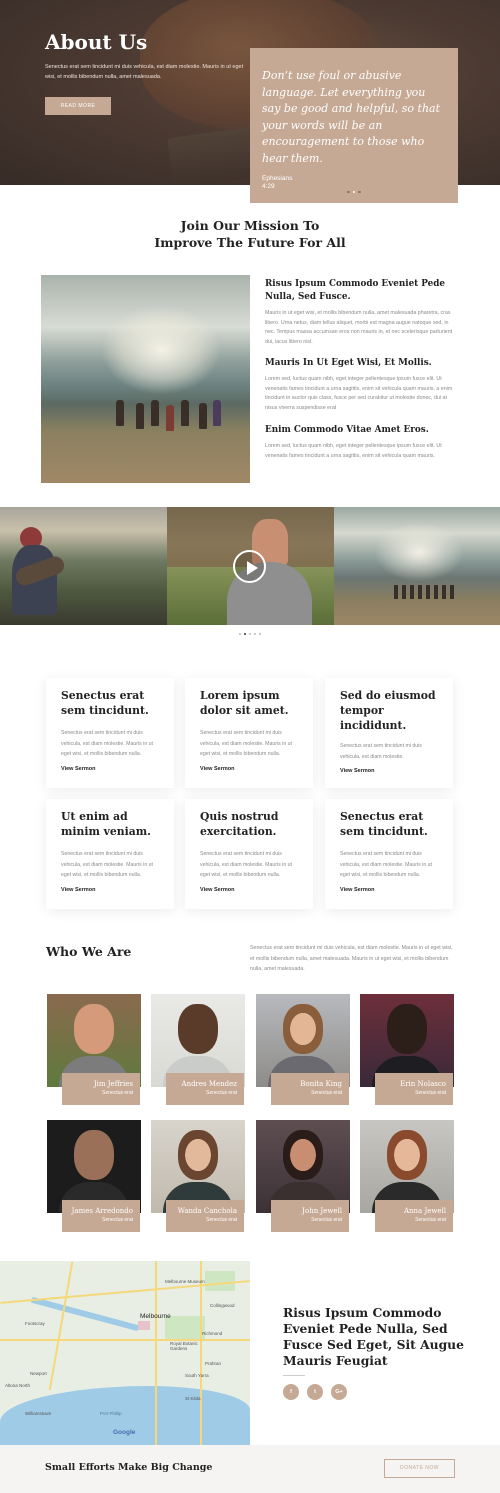 The width and height of the screenshot is (500, 1493). I want to click on map-label: Altona North, so click(18, 1385).